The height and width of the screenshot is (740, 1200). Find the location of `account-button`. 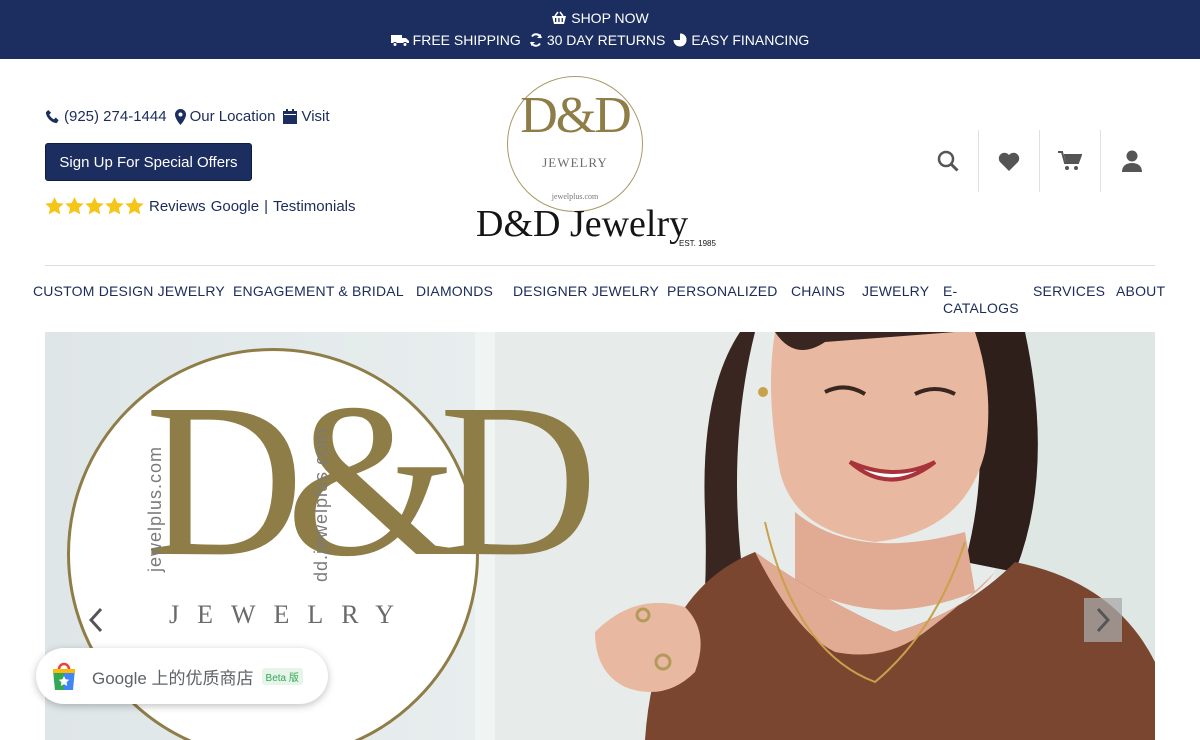

account-button is located at coordinates (1131, 161).